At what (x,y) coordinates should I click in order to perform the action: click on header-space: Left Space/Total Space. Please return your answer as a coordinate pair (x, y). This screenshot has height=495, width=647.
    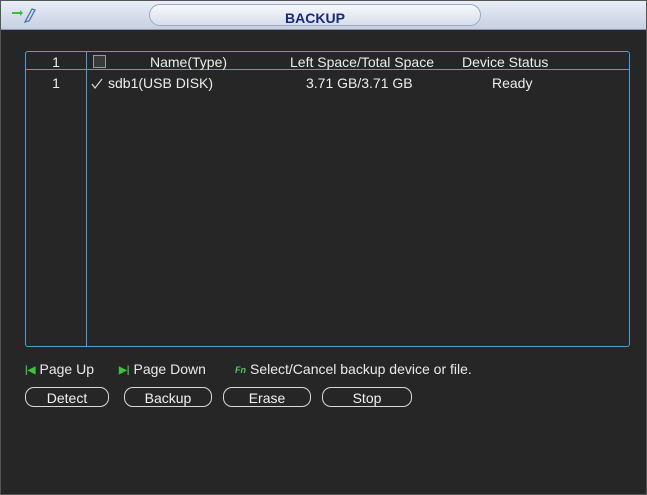
    Looking at the image, I should click on (362, 62).